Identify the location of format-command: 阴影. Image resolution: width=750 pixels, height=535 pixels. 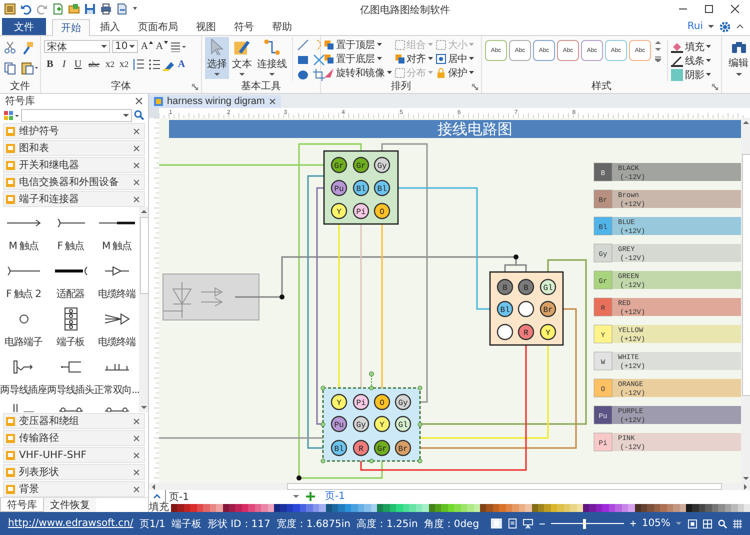
(691, 74).